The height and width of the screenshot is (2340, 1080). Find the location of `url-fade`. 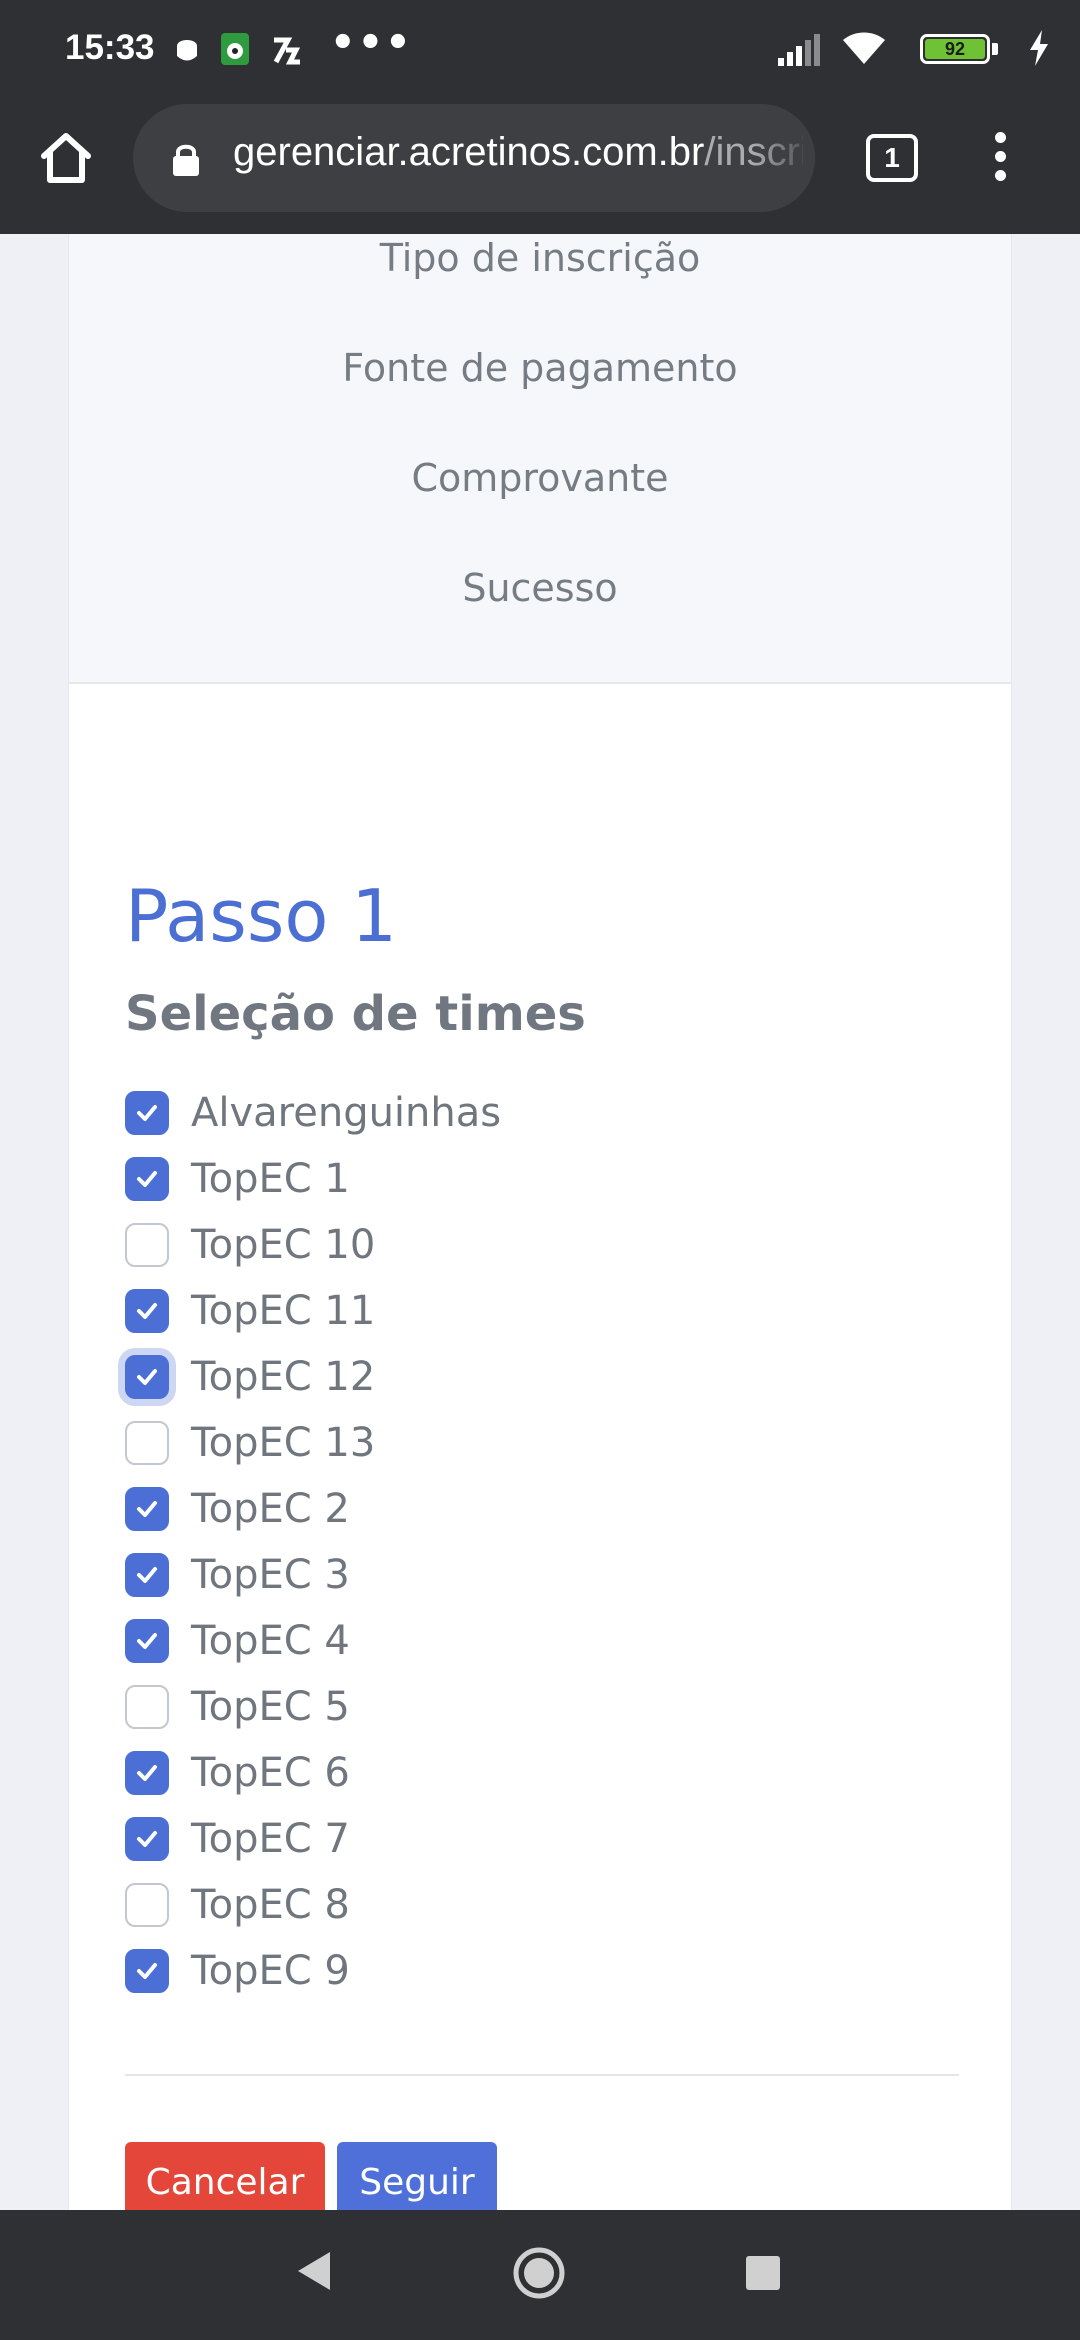

url-fade is located at coordinates (785, 158).